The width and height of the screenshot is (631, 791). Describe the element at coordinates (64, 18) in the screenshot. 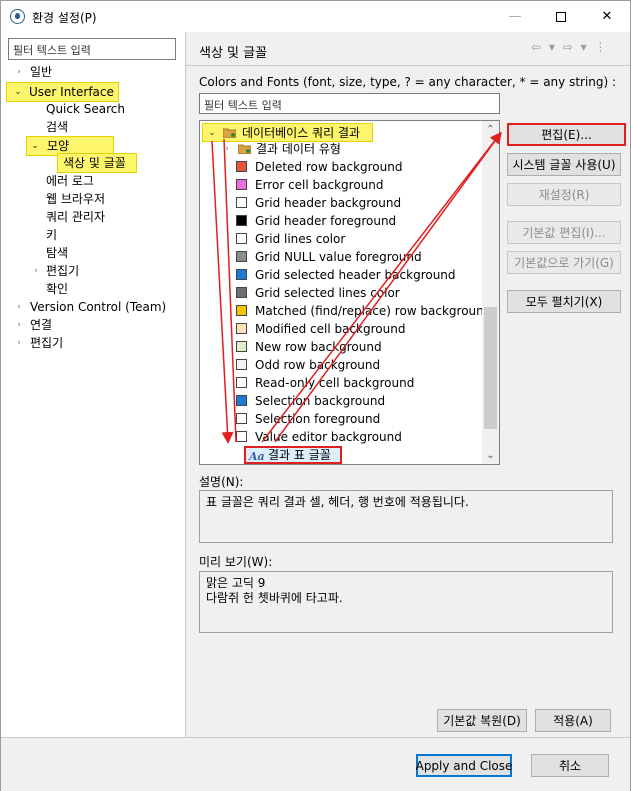

I see `window-title: 환경 설정(P)` at that location.